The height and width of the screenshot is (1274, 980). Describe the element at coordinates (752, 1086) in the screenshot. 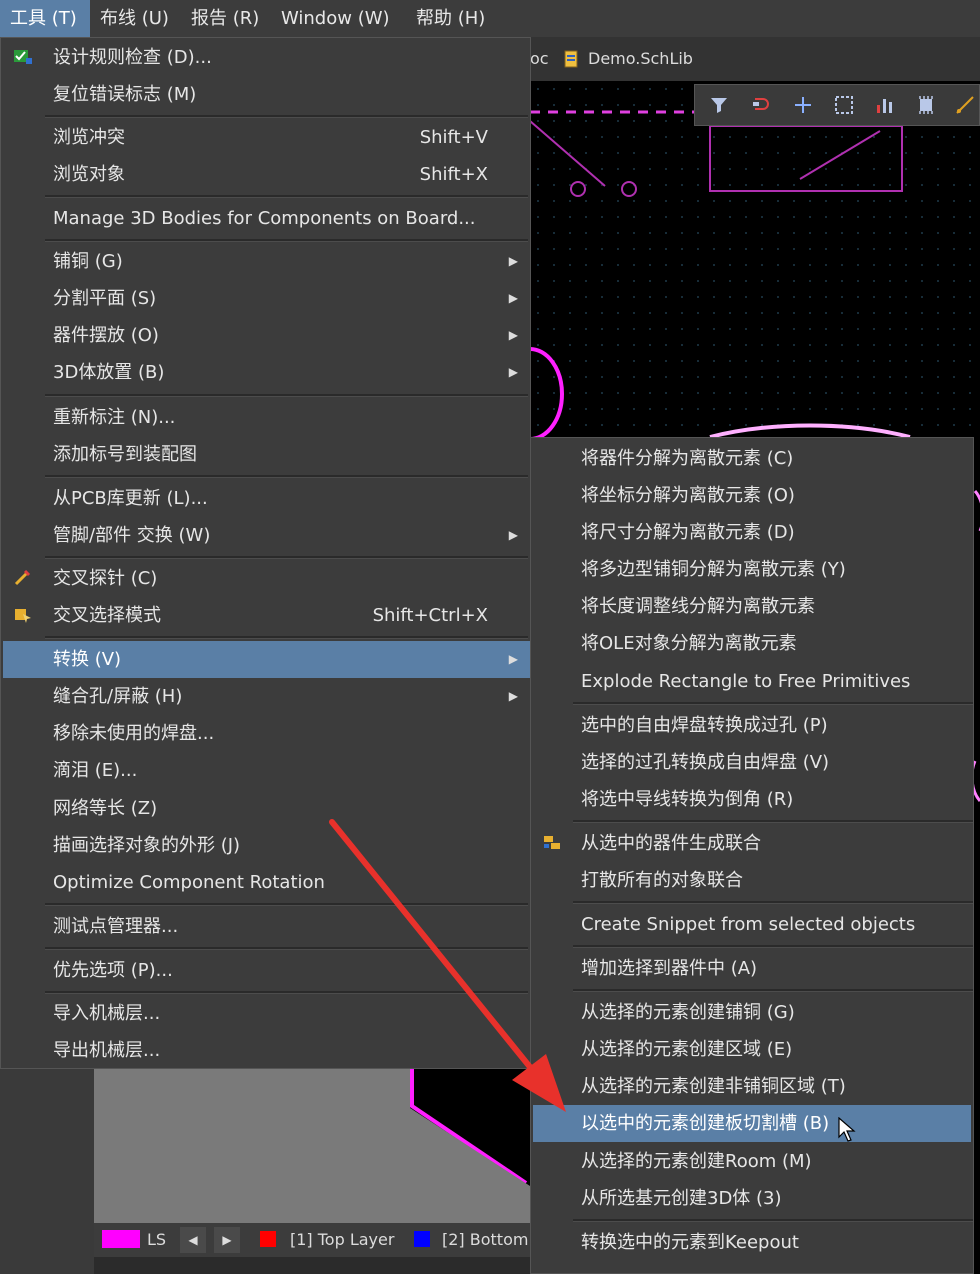

I see `submenu-item-create-polygon-cutout: 从选择的元素创建非铺铜区域 (T)` at that location.